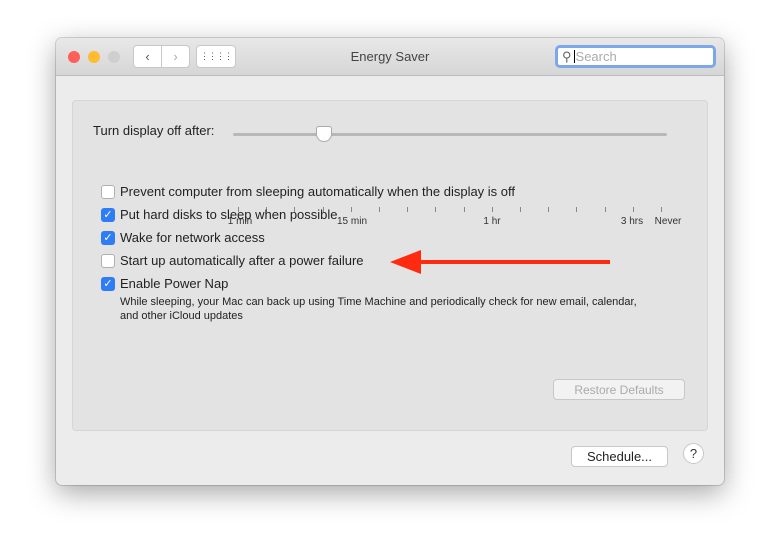  Describe the element at coordinates (108, 238) in the screenshot. I see `wake-network-checkbox: ✓` at that location.